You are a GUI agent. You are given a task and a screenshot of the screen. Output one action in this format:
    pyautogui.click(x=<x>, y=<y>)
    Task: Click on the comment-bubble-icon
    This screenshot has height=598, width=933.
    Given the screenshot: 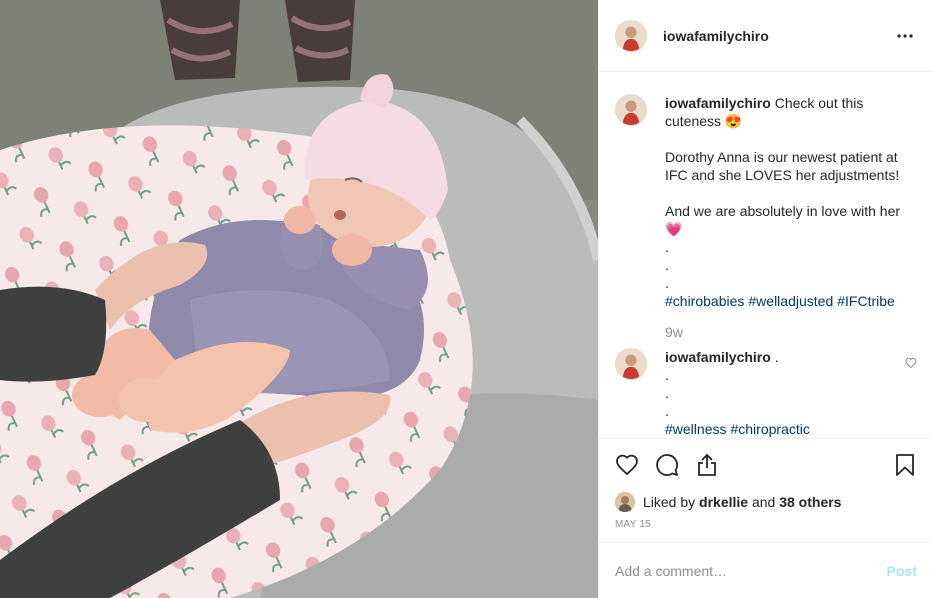 What is the action you would take?
    pyautogui.click(x=667, y=465)
    